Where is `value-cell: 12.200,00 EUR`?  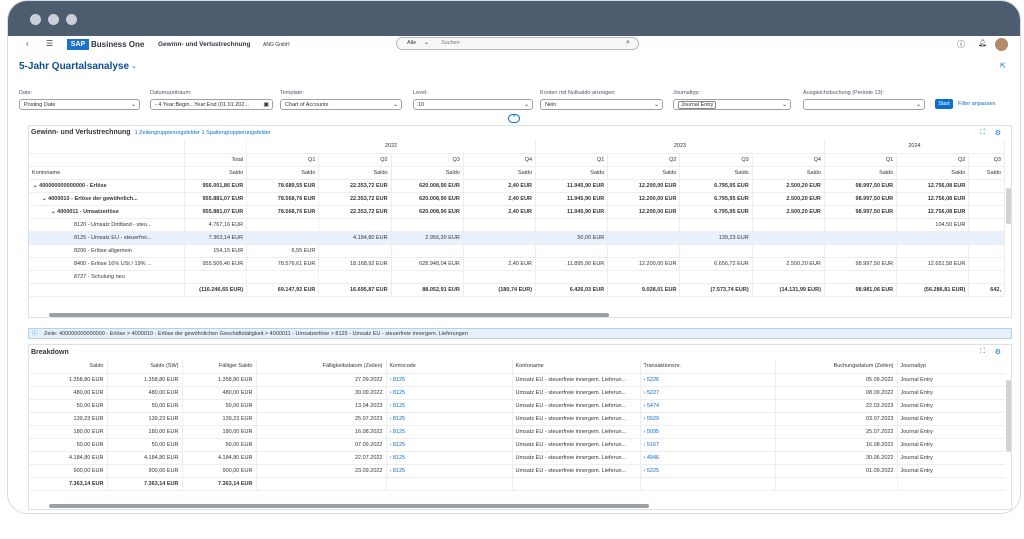
value-cell: 12.200,00 EUR is located at coordinates (644, 212).